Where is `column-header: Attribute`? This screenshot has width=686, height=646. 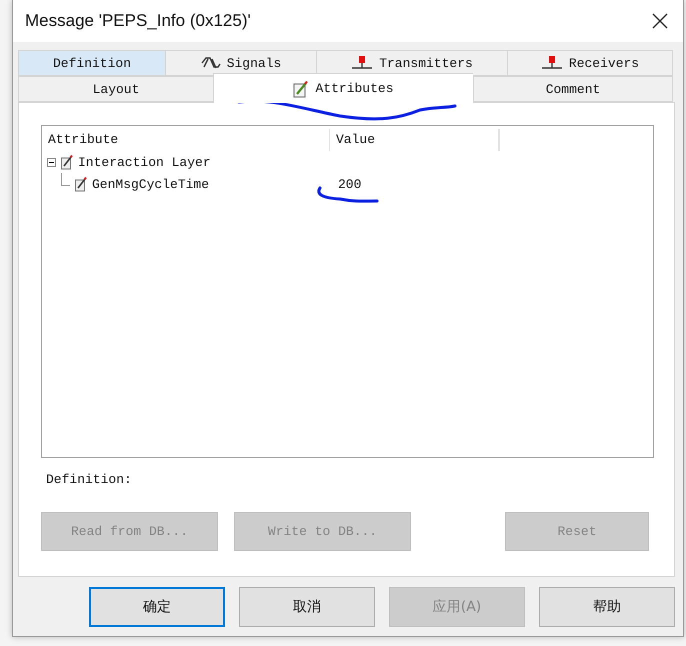 column-header: Attribute is located at coordinates (186, 140).